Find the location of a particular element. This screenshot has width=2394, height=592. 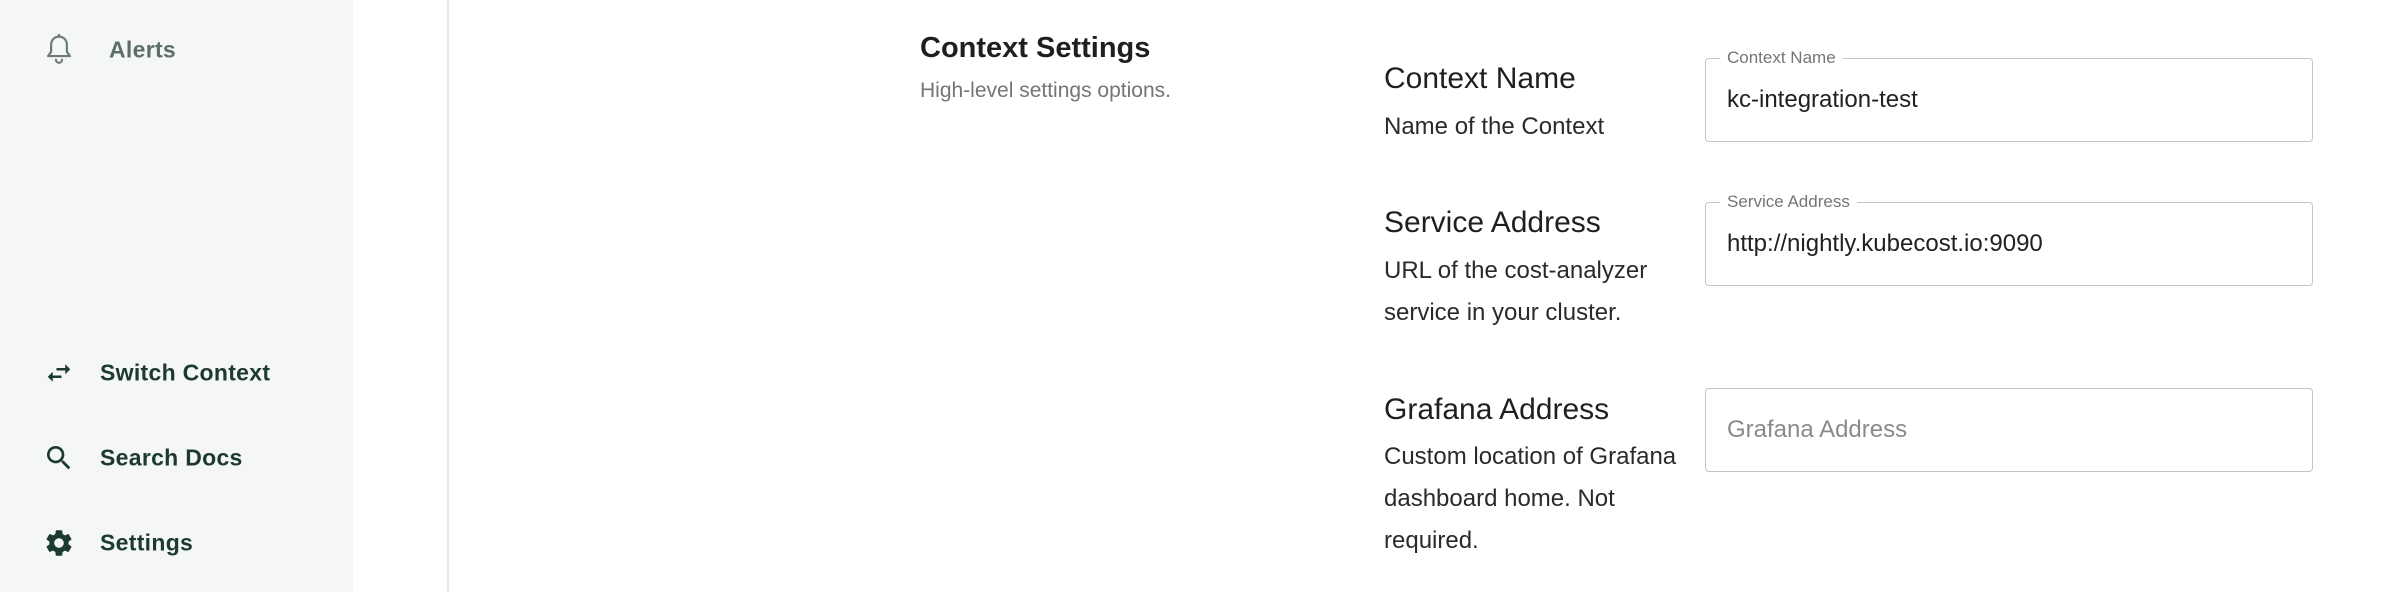

section-subtitle: High-level settings options. is located at coordinates (1045, 90).